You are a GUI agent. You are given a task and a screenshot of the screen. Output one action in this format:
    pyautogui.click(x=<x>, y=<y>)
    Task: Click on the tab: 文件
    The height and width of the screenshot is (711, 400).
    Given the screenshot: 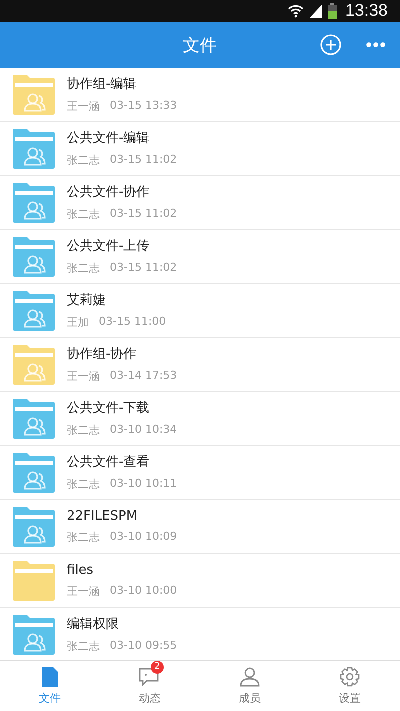 What is the action you would take?
    pyautogui.click(x=50, y=686)
    